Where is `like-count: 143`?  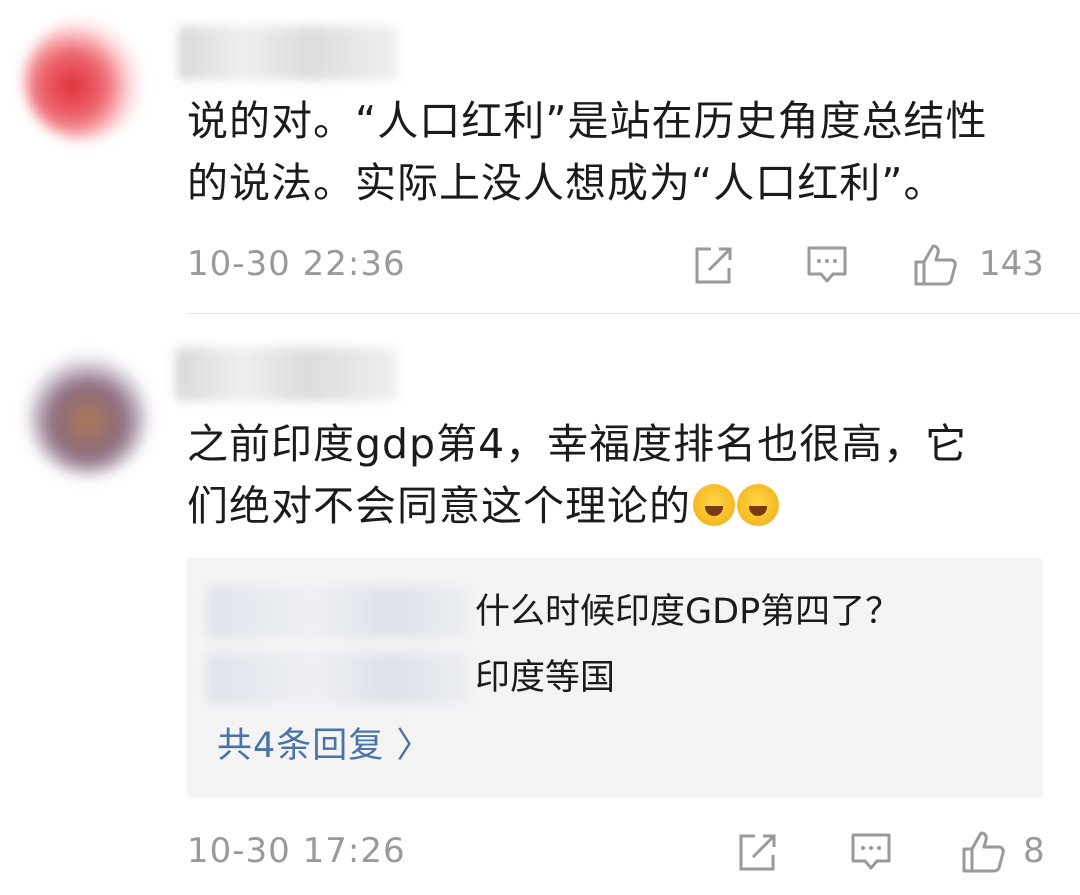
like-count: 143 is located at coordinates (1011, 264).